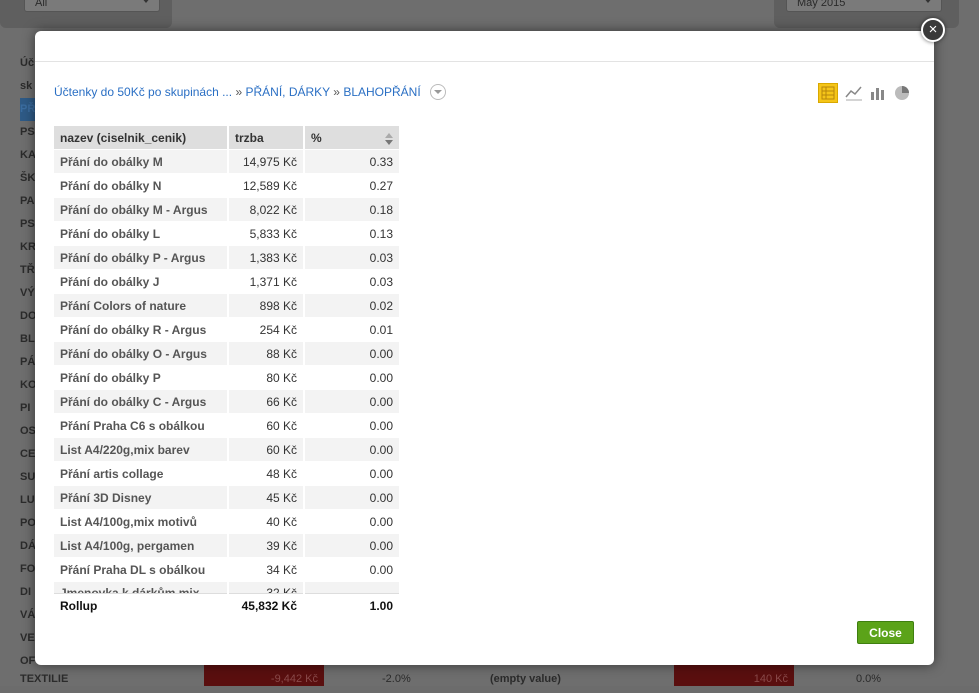  I want to click on rollup-trzba: 45,832 Kč, so click(266, 605).